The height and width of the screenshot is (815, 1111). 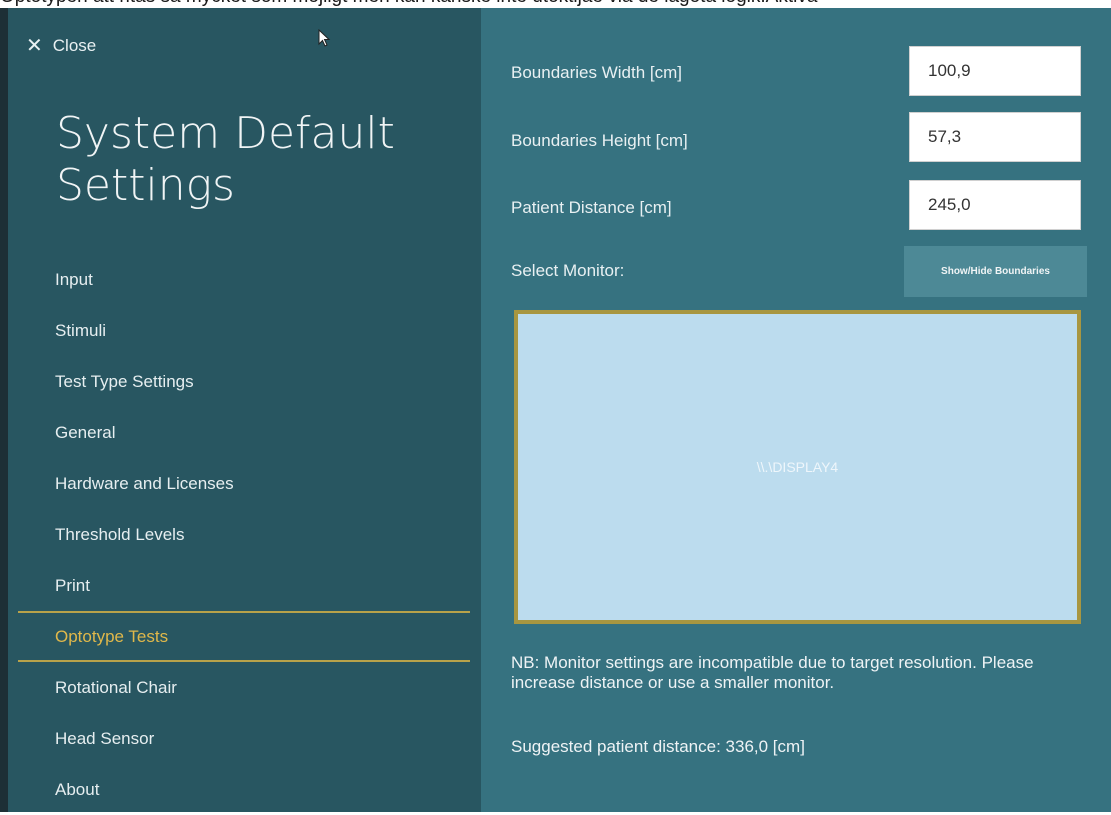 What do you see at coordinates (244, 738) in the screenshot?
I see `nav-item-head-sensor: Head Sensor` at bounding box center [244, 738].